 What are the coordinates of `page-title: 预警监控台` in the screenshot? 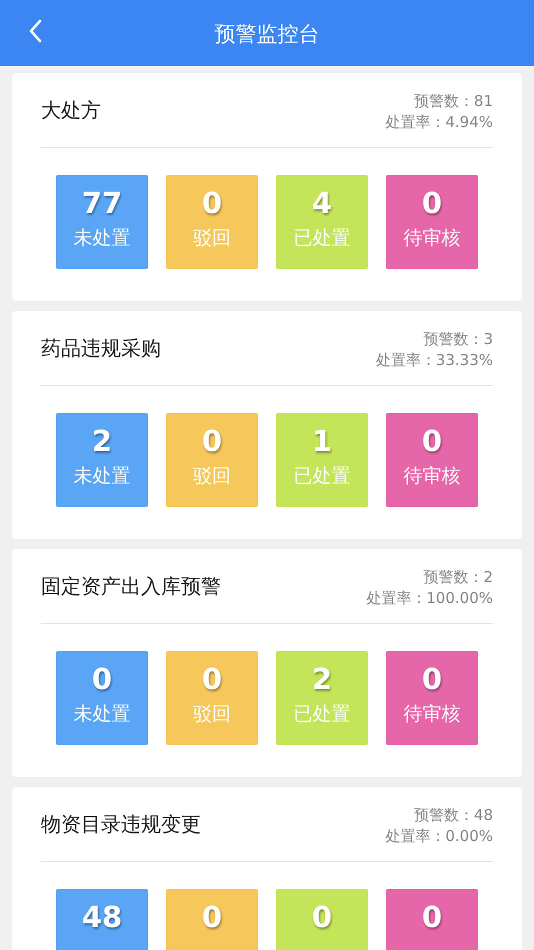 It's located at (267, 34).